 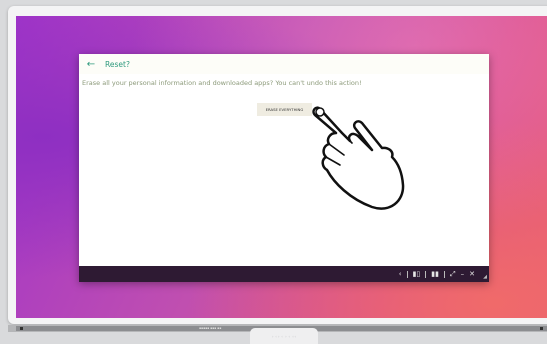 I want to click on hardware-controls: ◦ ◦◦ ◦ ◦ ◦ ◦◦, so click(x=284, y=336).